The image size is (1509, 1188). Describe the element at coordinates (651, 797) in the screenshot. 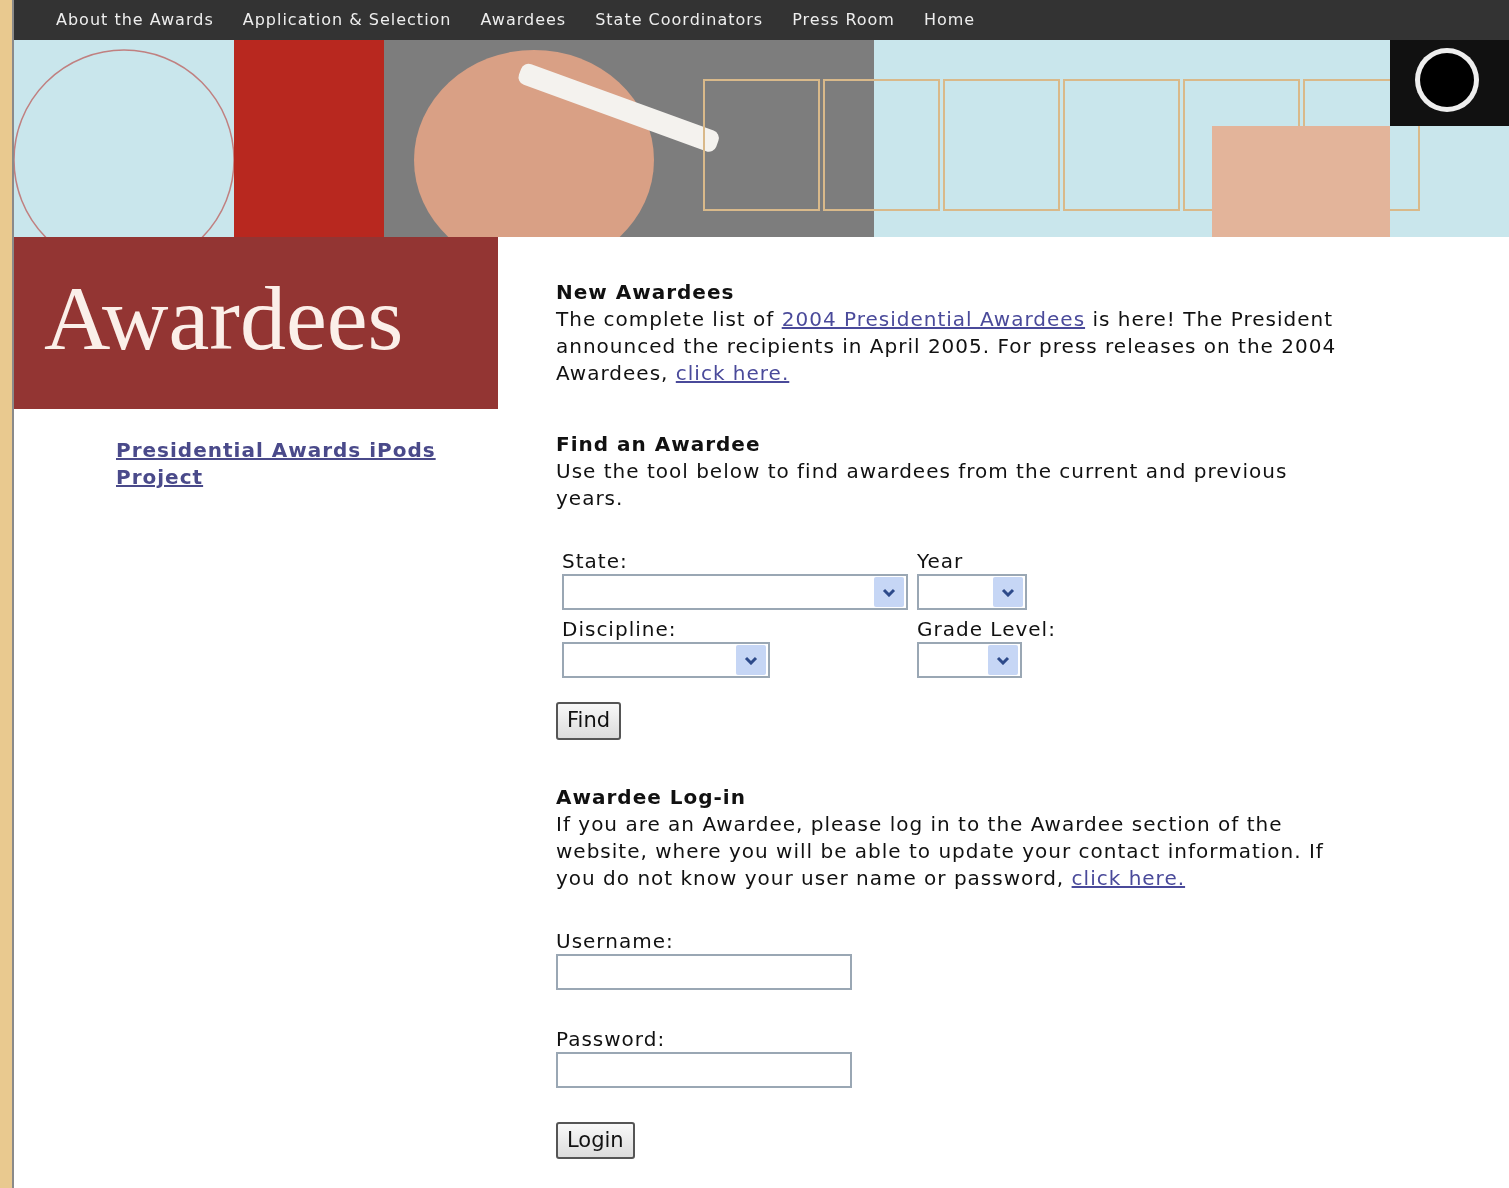

I see `section-heading: Awardee Log-in` at that location.